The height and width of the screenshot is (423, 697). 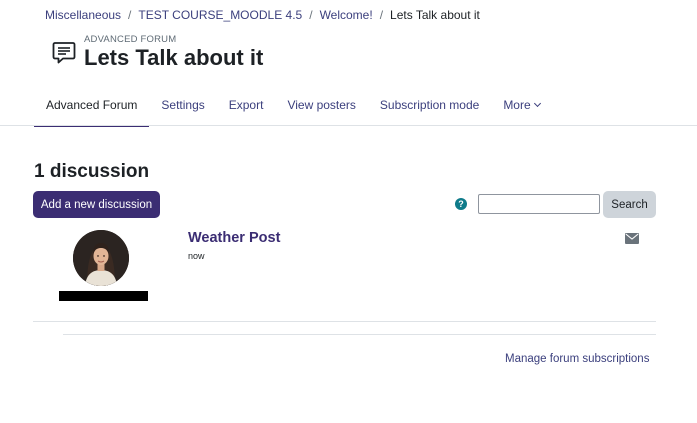 What do you see at coordinates (196, 256) in the screenshot?
I see `post-time: now` at bounding box center [196, 256].